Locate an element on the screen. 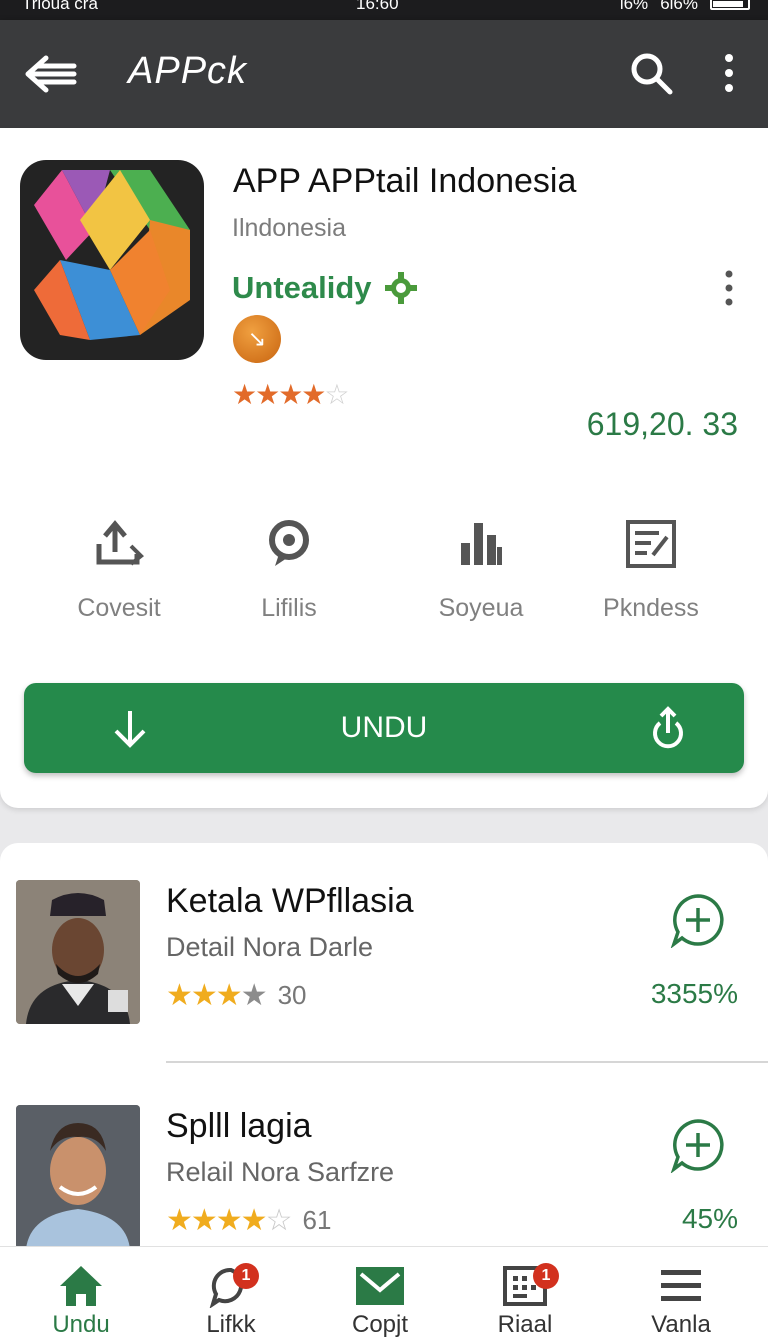  action-edit: Pkndess is located at coordinates (651, 569).